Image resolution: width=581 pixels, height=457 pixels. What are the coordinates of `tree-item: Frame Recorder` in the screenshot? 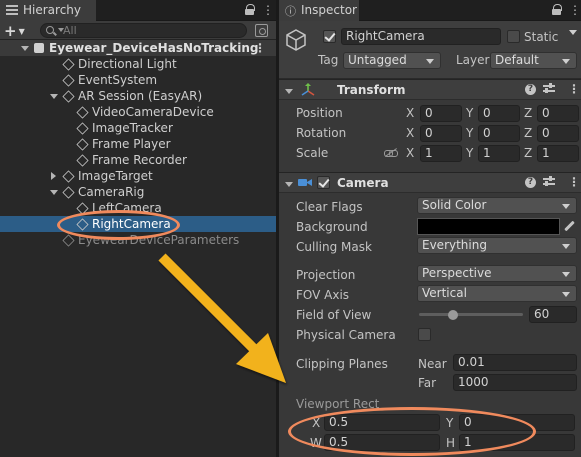 It's located at (138, 160).